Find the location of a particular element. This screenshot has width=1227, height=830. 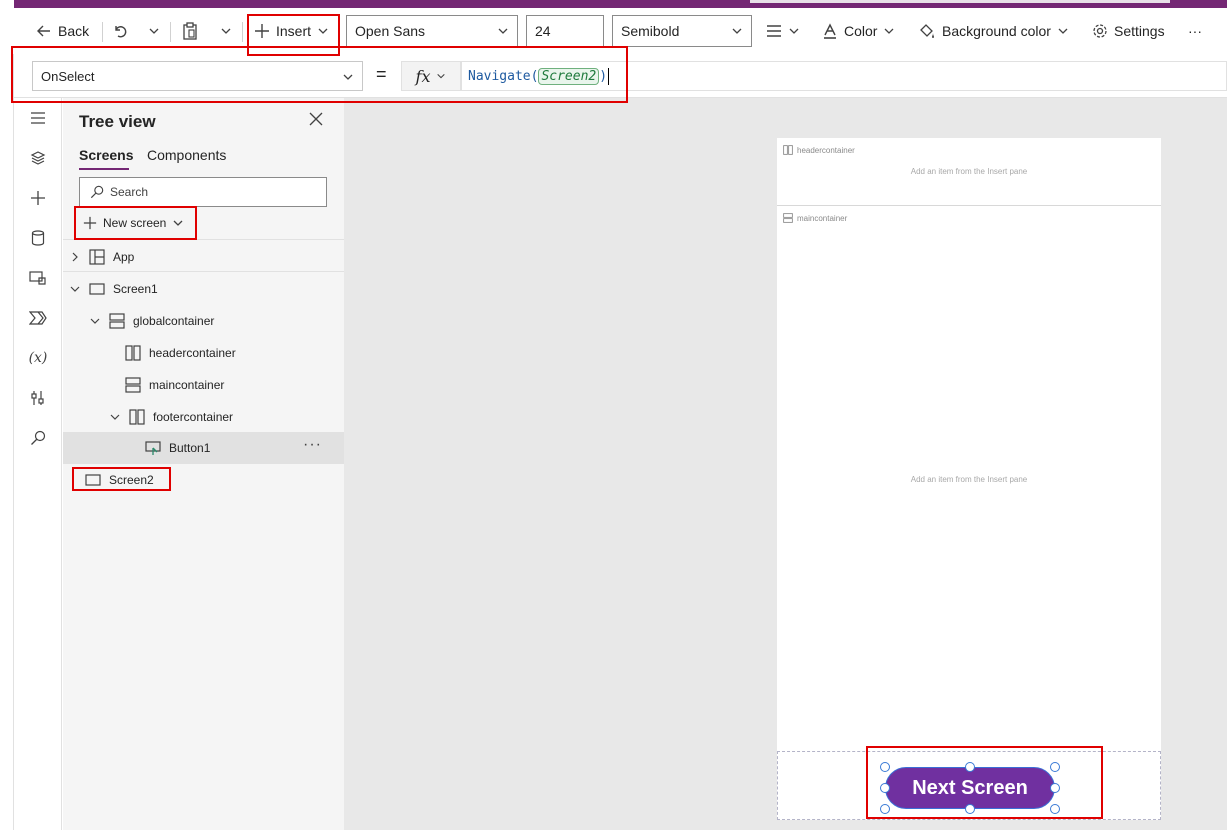

hamburger-menu-icon is located at coordinates (38, 118).